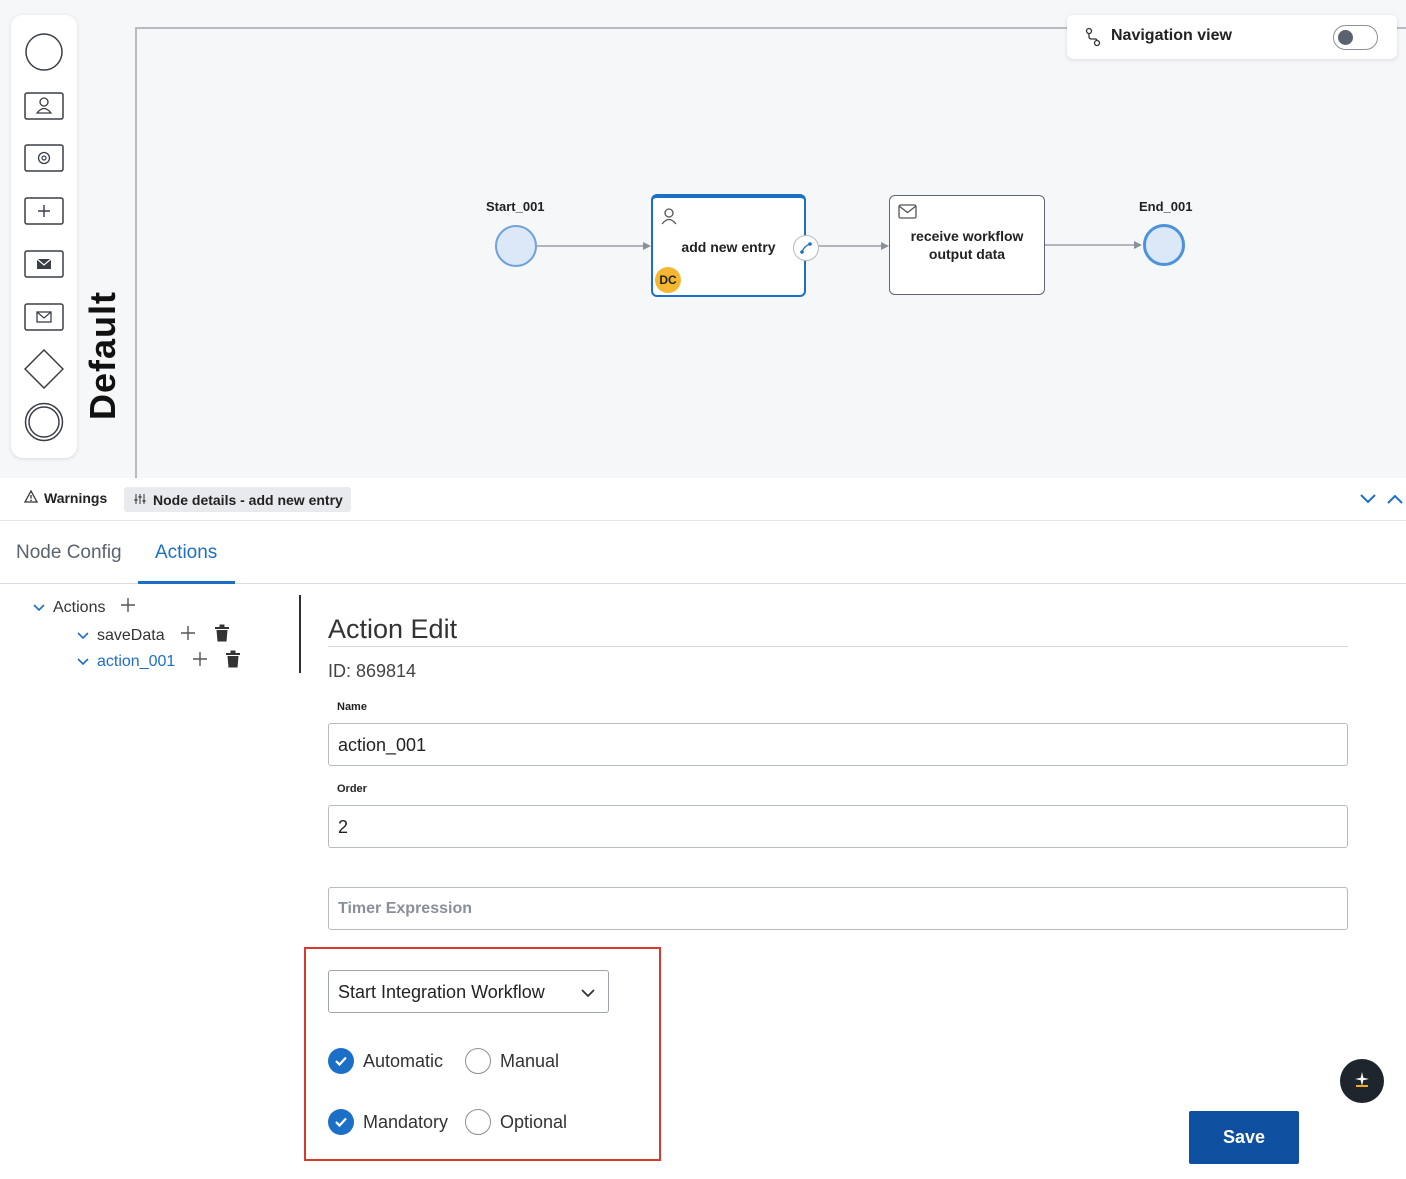 This screenshot has height=1179, width=1406. I want to click on tree-item-label: action_001, so click(136, 661).